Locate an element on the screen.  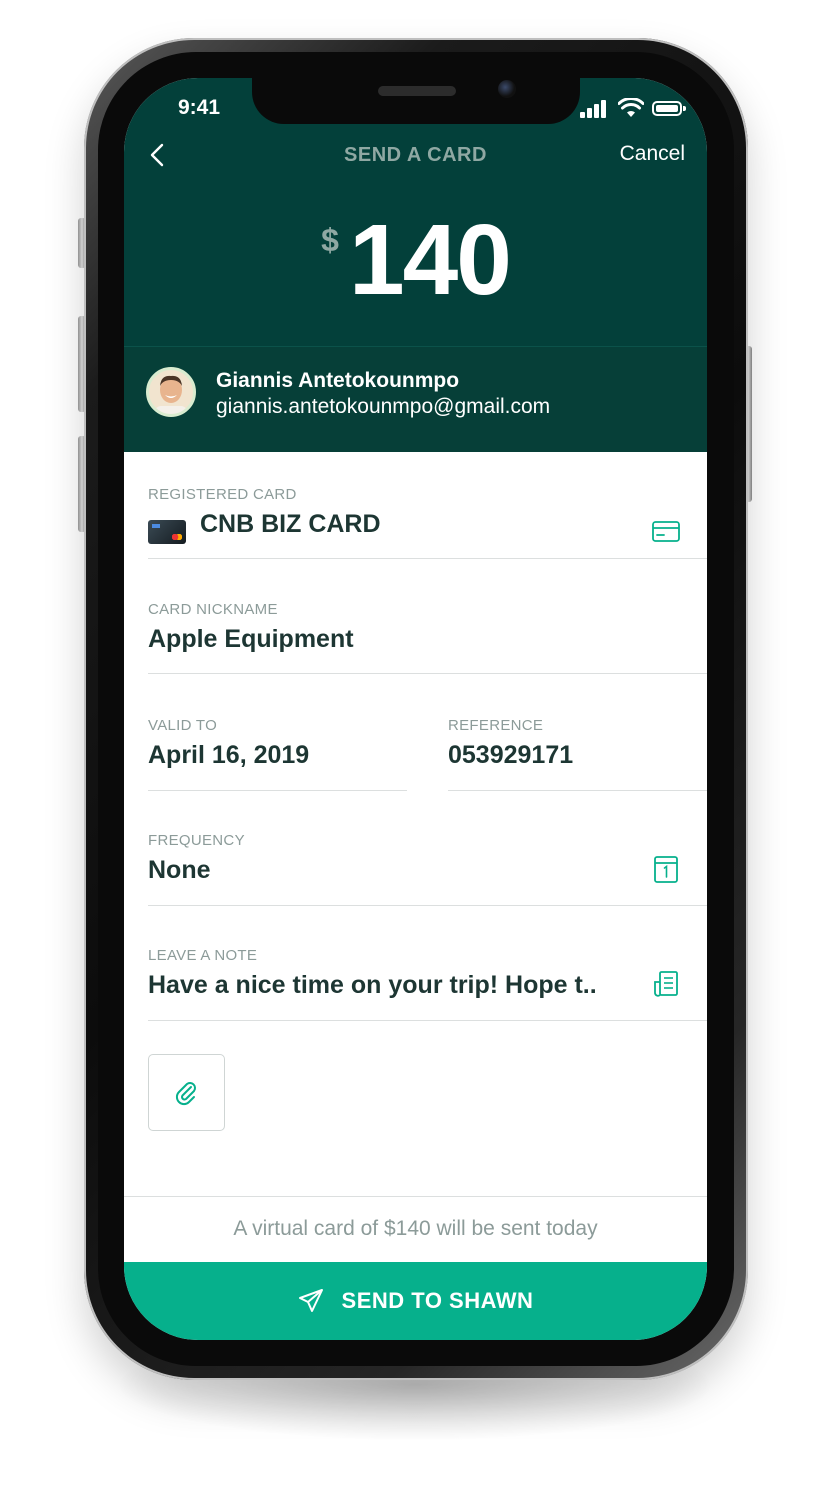
status-icons is located at coordinates (635, 109).